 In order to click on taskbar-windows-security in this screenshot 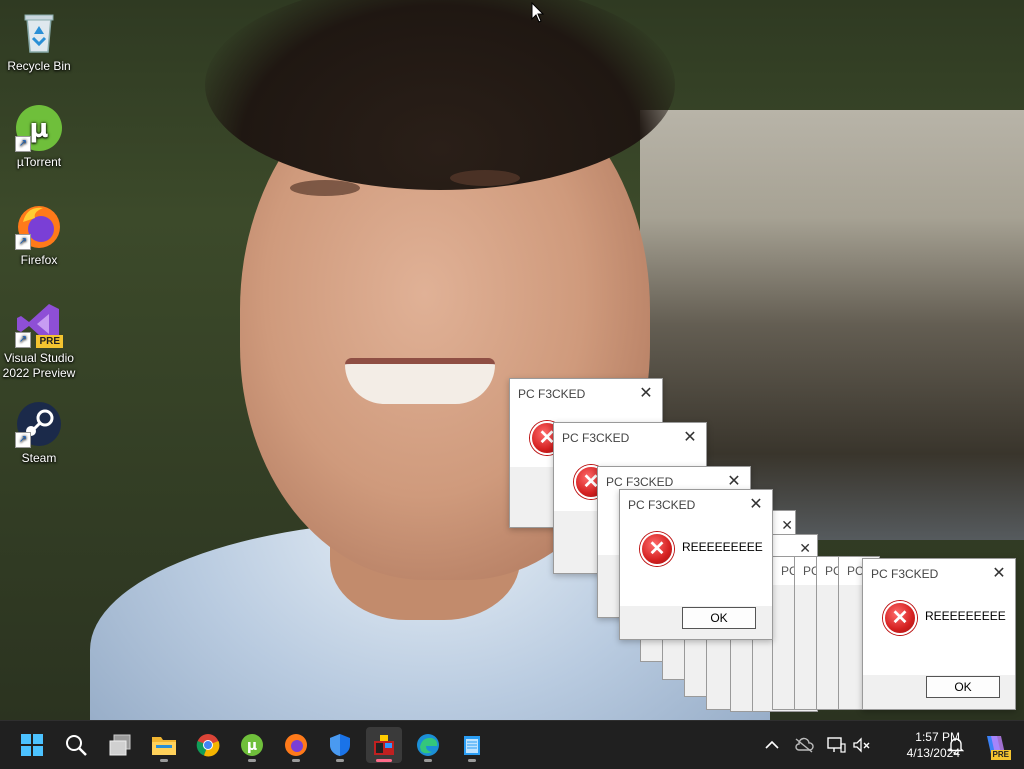, I will do `click(340, 745)`.